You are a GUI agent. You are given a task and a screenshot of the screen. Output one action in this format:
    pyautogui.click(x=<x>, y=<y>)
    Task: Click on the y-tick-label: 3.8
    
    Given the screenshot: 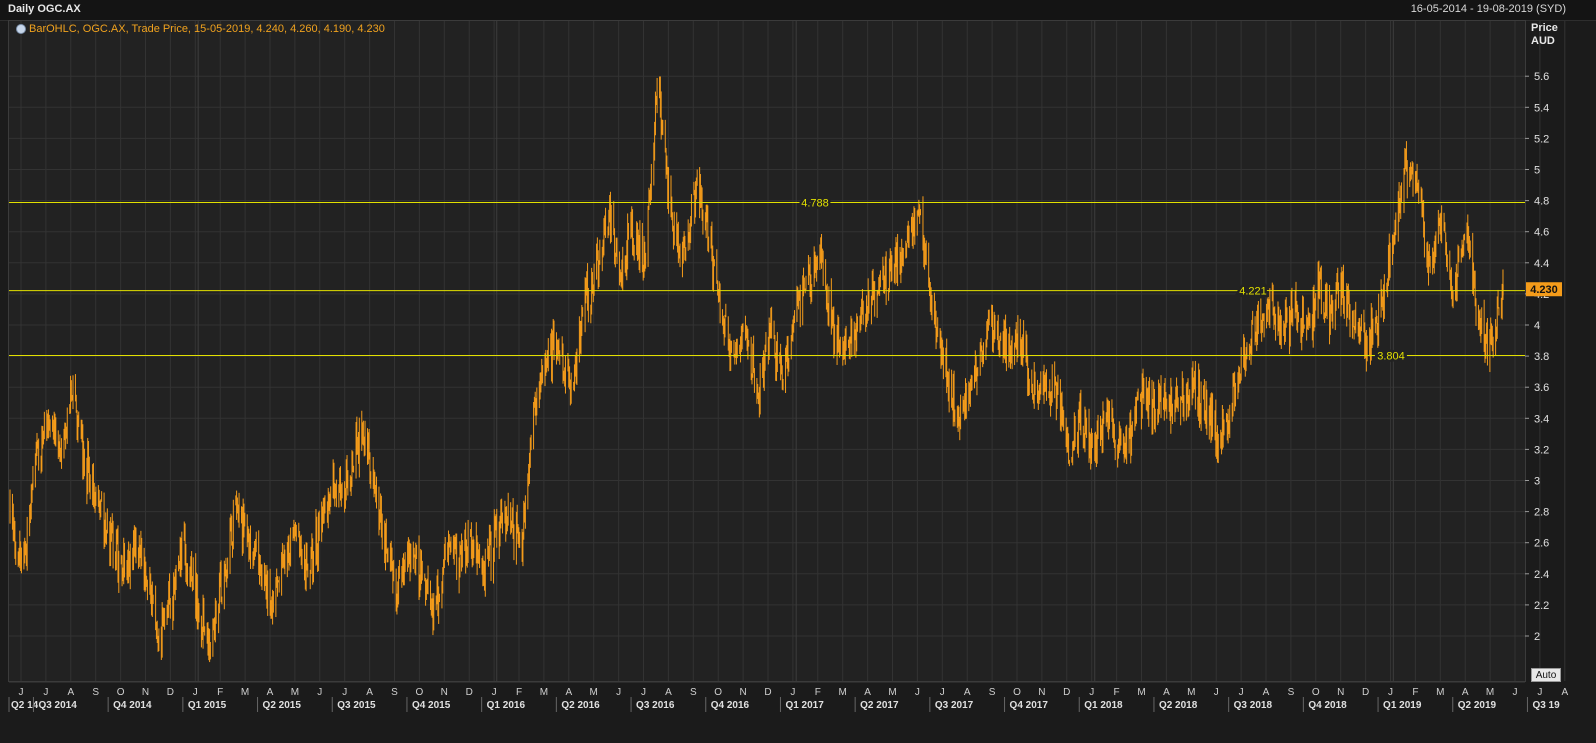 What is the action you would take?
    pyautogui.click(x=1541, y=357)
    